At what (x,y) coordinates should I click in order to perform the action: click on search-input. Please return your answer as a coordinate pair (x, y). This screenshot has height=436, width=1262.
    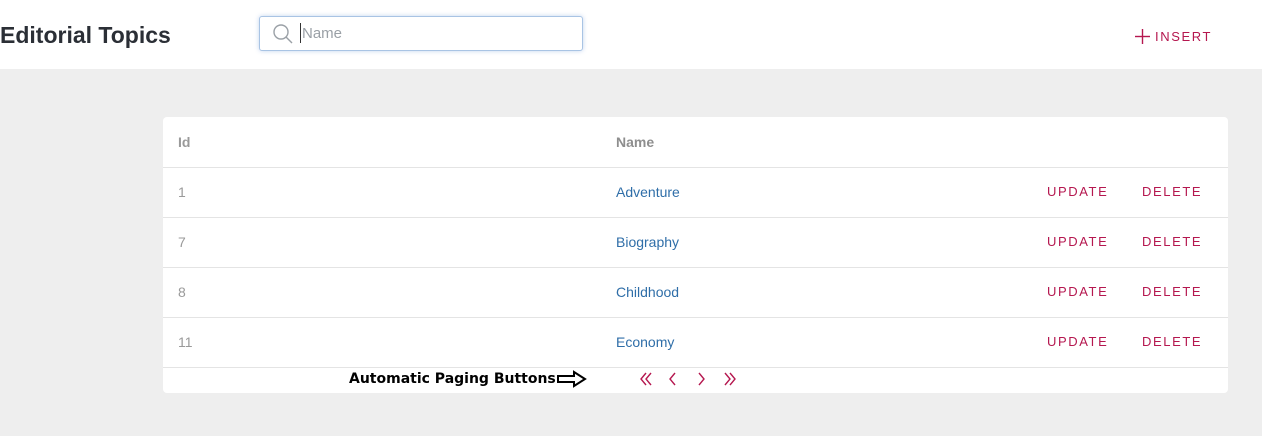
    Looking at the image, I should click on (436, 33).